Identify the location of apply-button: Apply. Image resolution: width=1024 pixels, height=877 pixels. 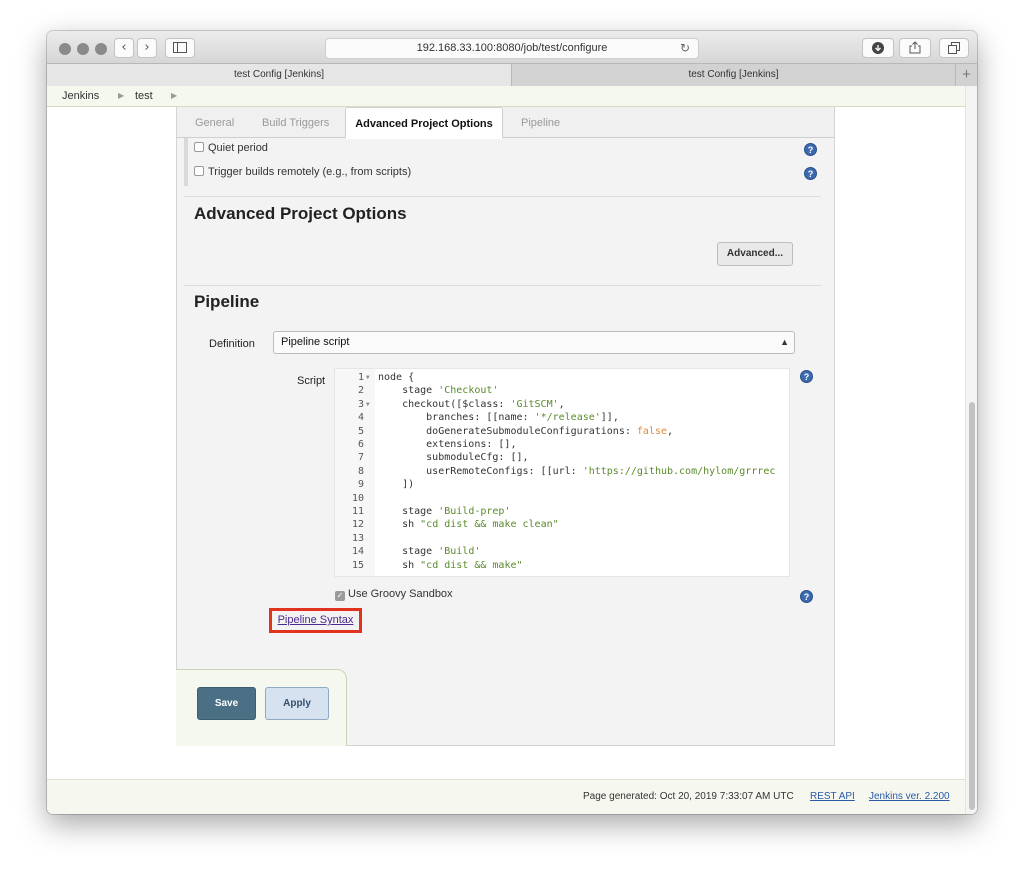
(297, 703).